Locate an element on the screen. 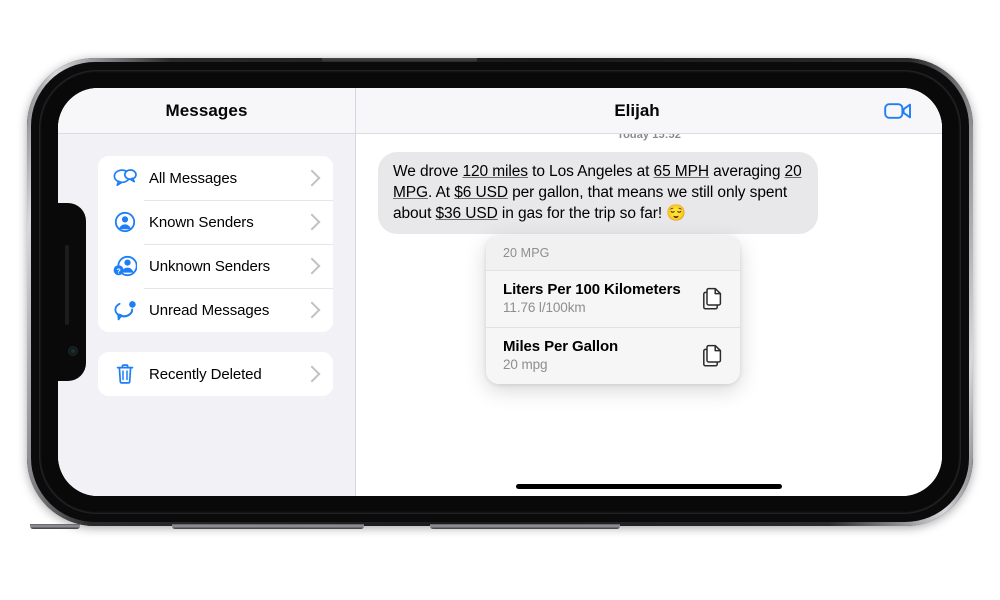 This screenshot has width=1000, height=600. person-question-icon: ? is located at coordinates (125, 266).